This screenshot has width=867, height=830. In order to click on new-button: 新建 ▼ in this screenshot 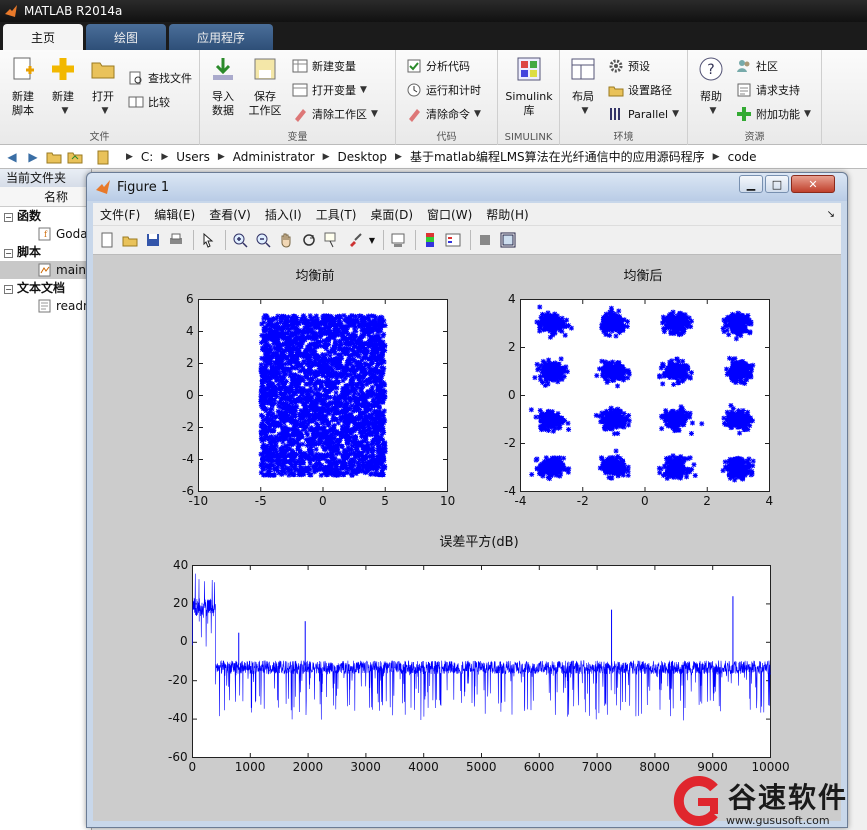, I will do `click(63, 87)`.